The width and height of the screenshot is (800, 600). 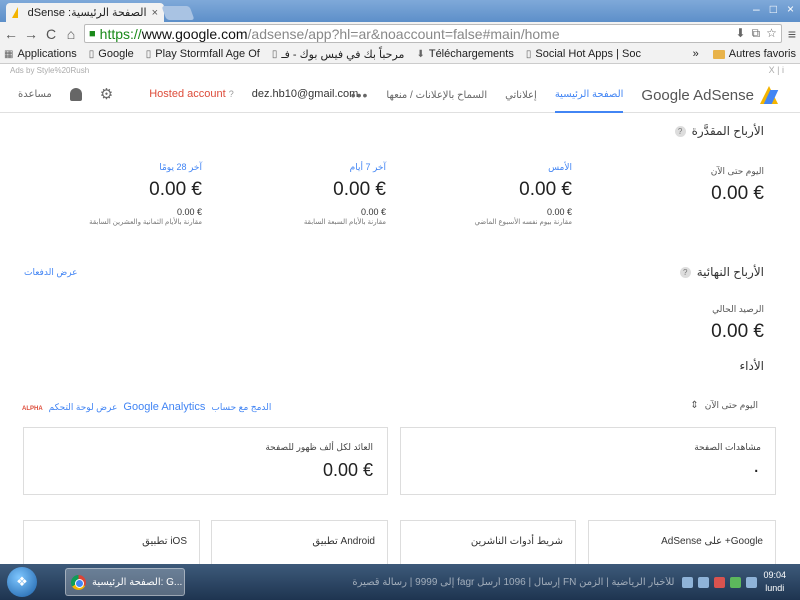 I want to click on metric-label: آخر 7 أيام, so click(x=345, y=167).